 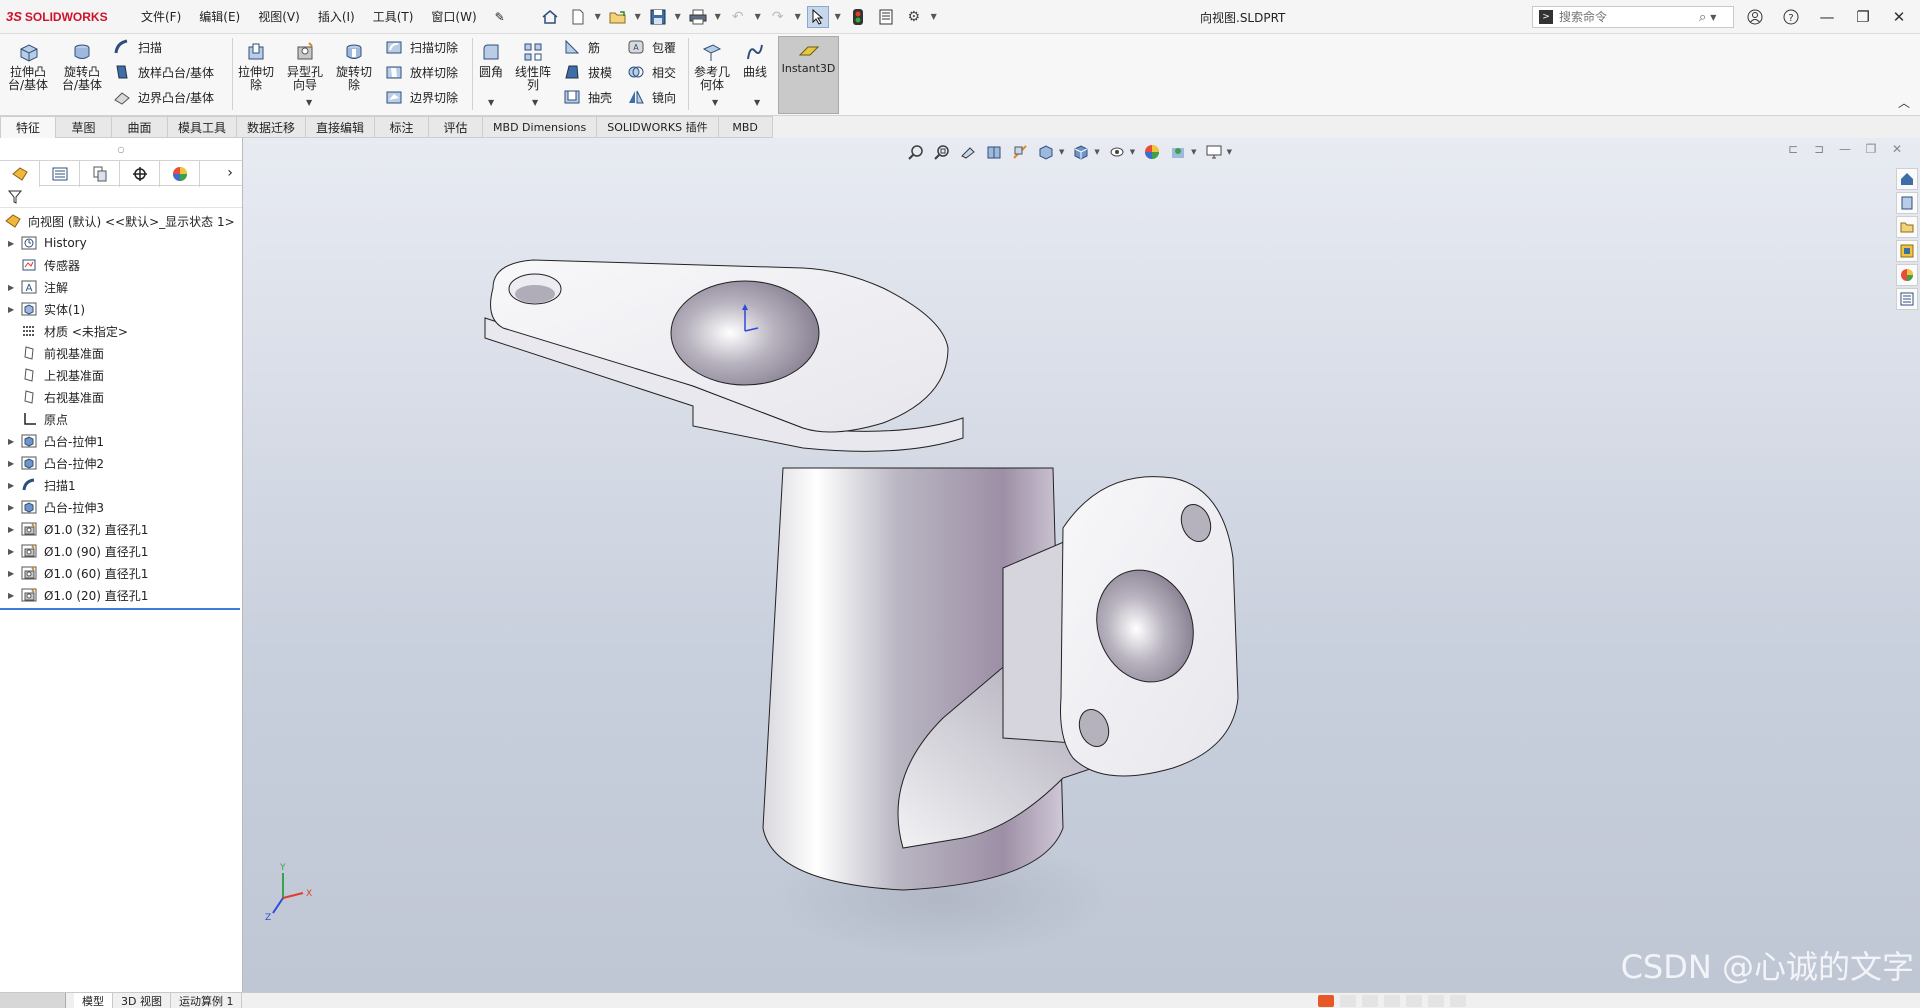 What do you see at coordinates (121, 551) in the screenshot?
I see `tree-item: ▶ Ø1.0 (90) 直径孔1` at bounding box center [121, 551].